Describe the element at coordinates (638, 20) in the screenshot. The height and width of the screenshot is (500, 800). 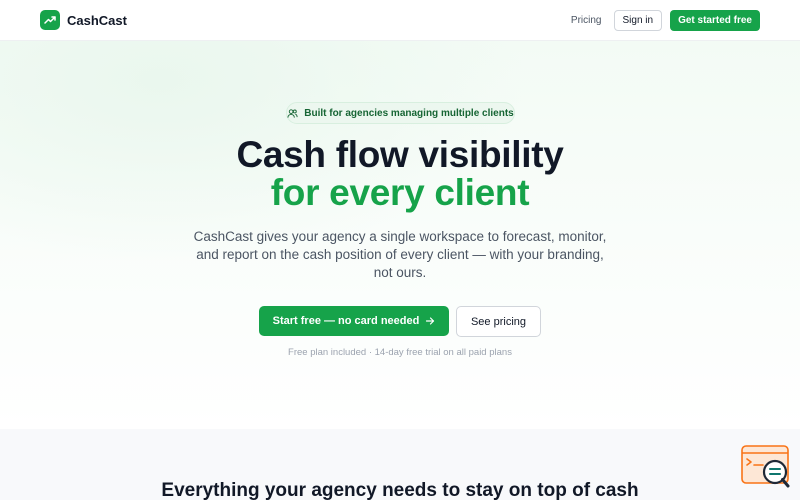
I see `sign-in-button: Sign in` at that location.